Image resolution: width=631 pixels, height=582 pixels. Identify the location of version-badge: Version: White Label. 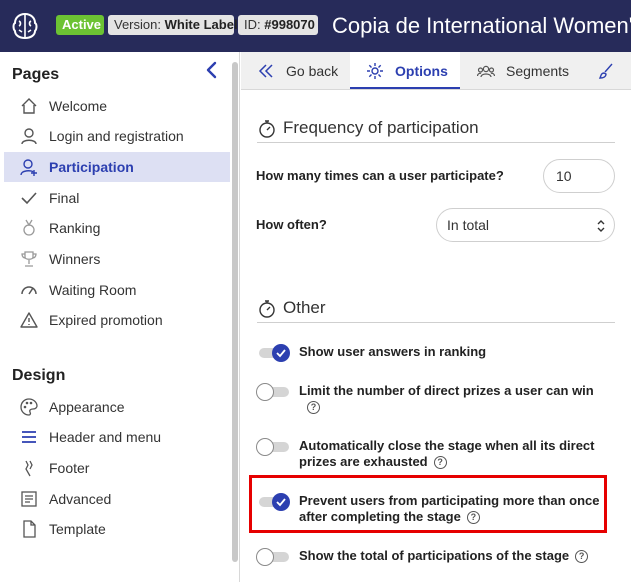
(173, 25).